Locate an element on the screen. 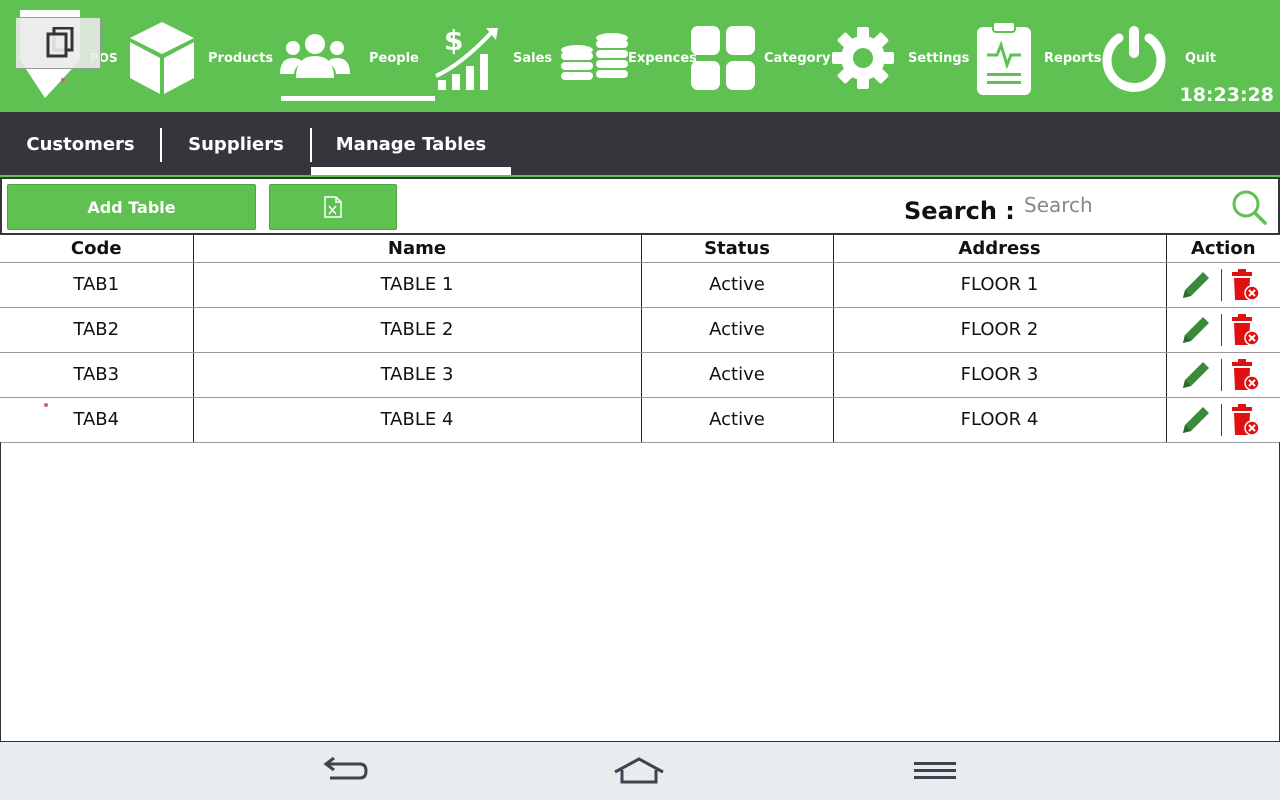 The height and width of the screenshot is (800, 1280). nav-label-category: Category is located at coordinates (797, 58).